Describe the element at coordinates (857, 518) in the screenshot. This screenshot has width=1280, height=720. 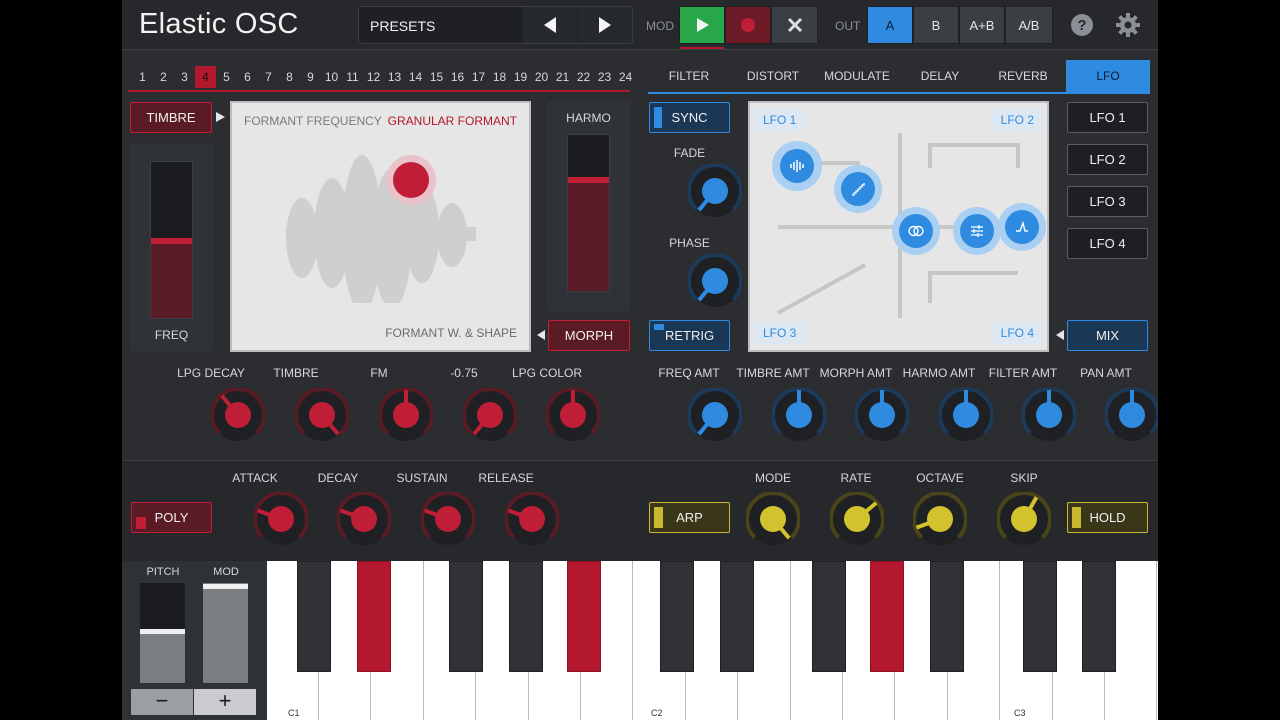
I see `rate-knob` at that location.